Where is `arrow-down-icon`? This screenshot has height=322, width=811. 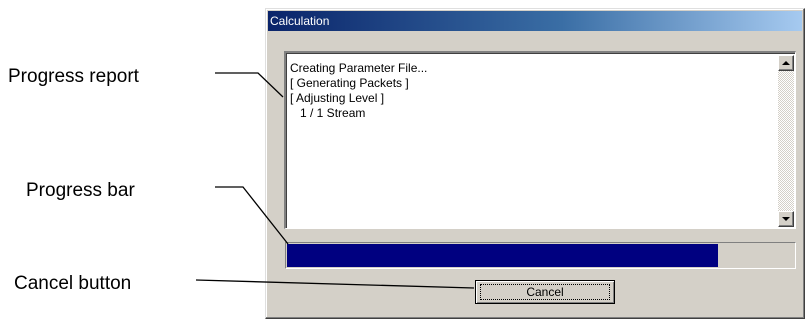 arrow-down-icon is located at coordinates (786, 219).